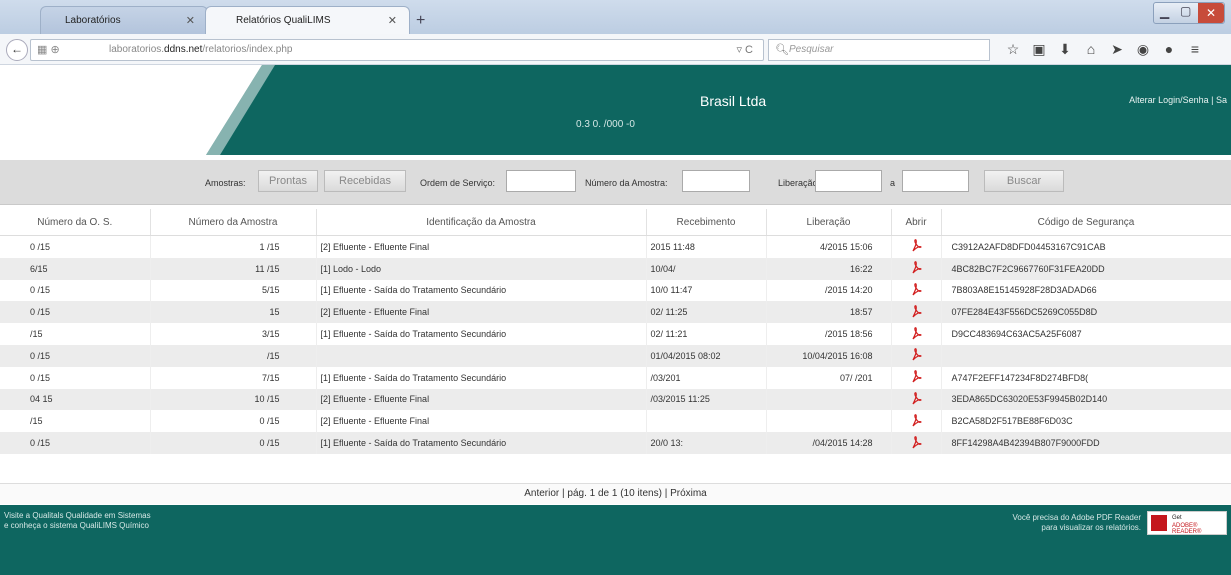 The image size is (1231, 575). Describe the element at coordinates (1164, 12) in the screenshot. I see `minimize-icon: ▁` at that location.